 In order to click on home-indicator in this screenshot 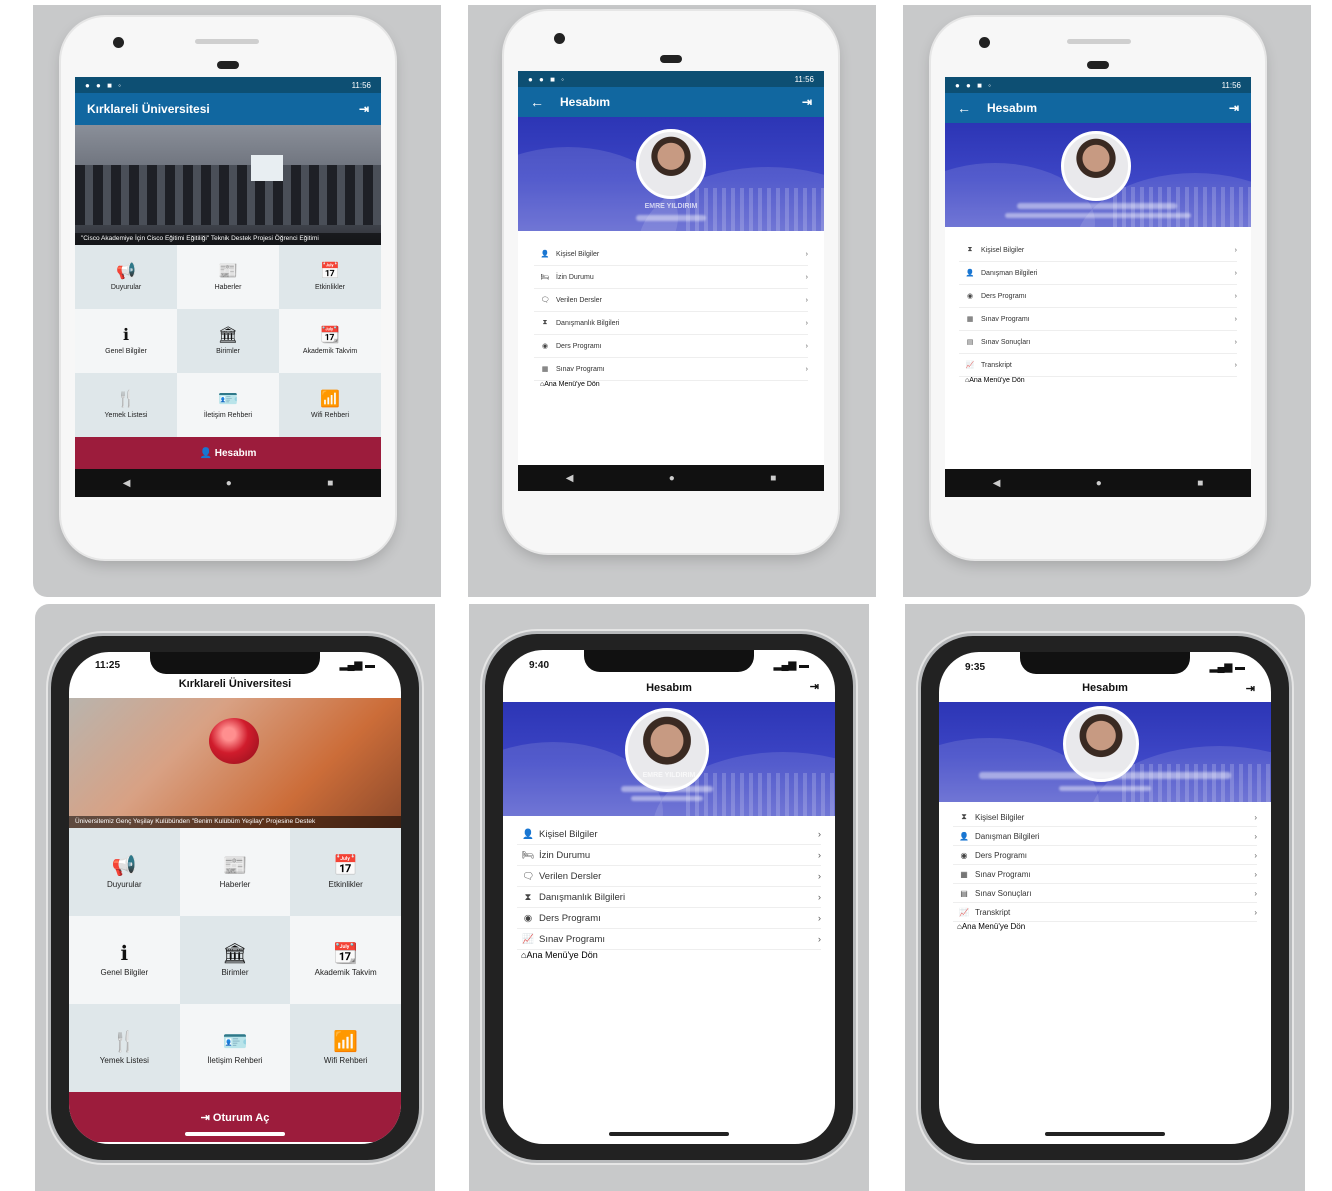, I will do `click(669, 1134)`.